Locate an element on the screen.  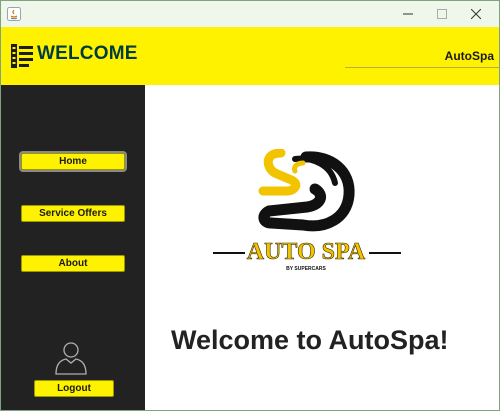
java-icon is located at coordinates (14, 14).